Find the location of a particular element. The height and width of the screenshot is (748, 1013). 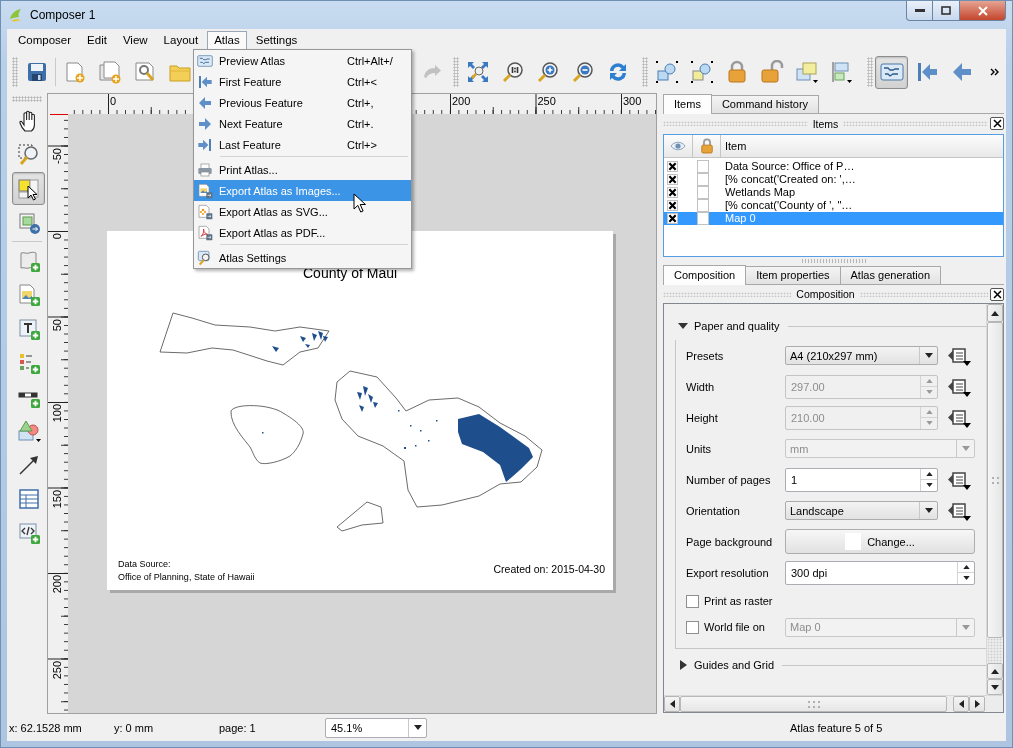

map-magnifier-icon is located at coordinates (205, 257).